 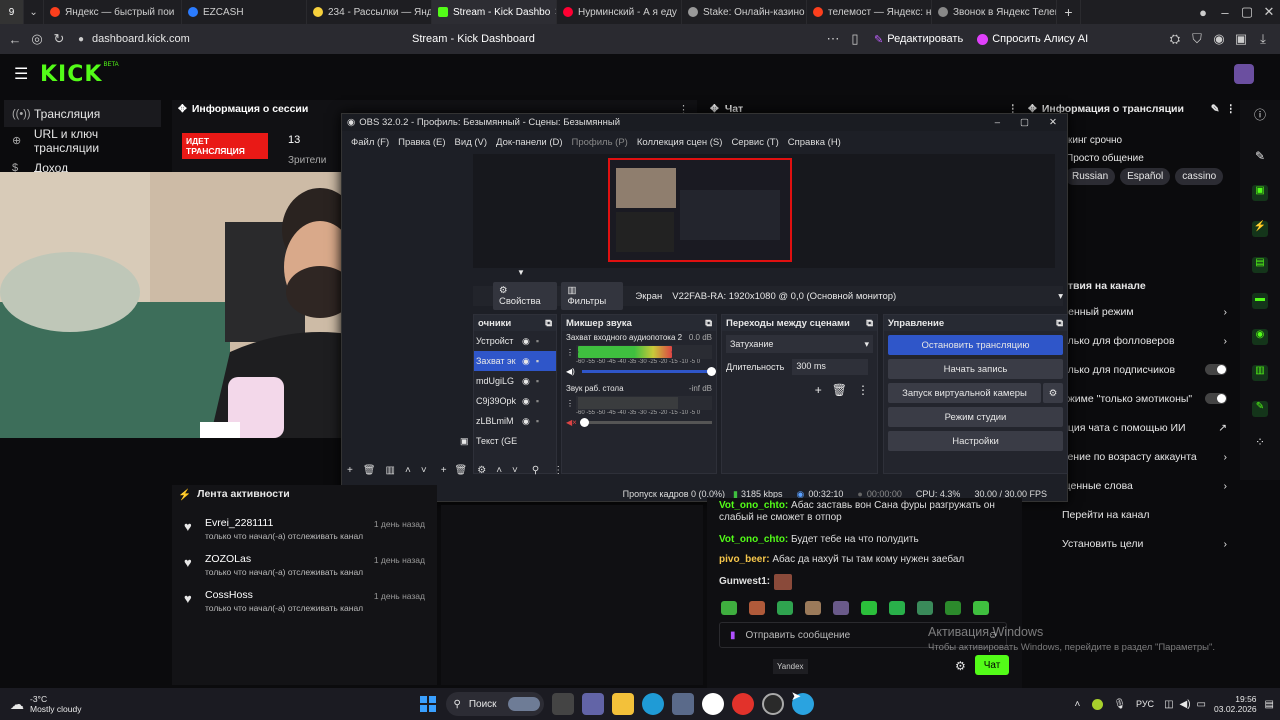 What do you see at coordinates (535, 470) in the screenshot?
I see `link-icon: ⚲` at bounding box center [535, 470].